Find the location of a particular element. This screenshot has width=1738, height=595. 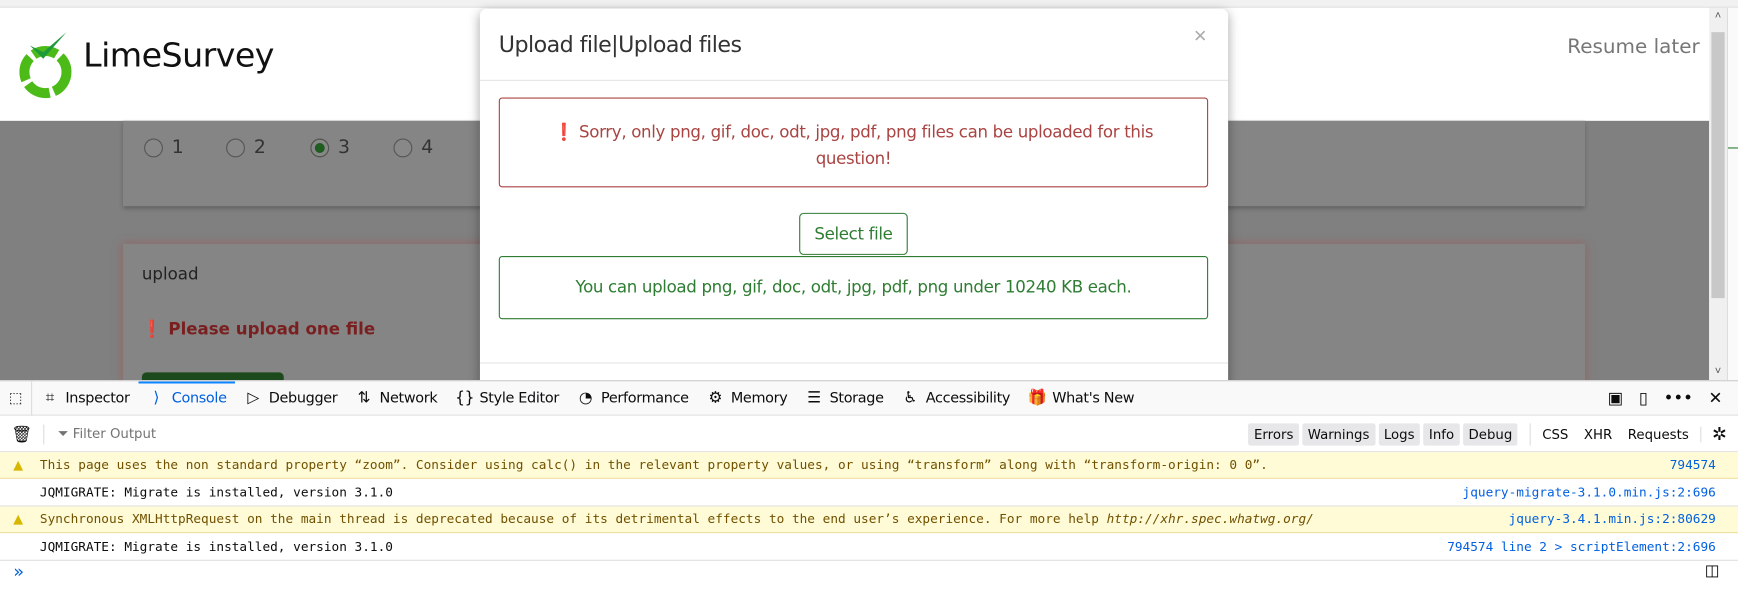

filter-logs: Logs is located at coordinates (1399, 434).